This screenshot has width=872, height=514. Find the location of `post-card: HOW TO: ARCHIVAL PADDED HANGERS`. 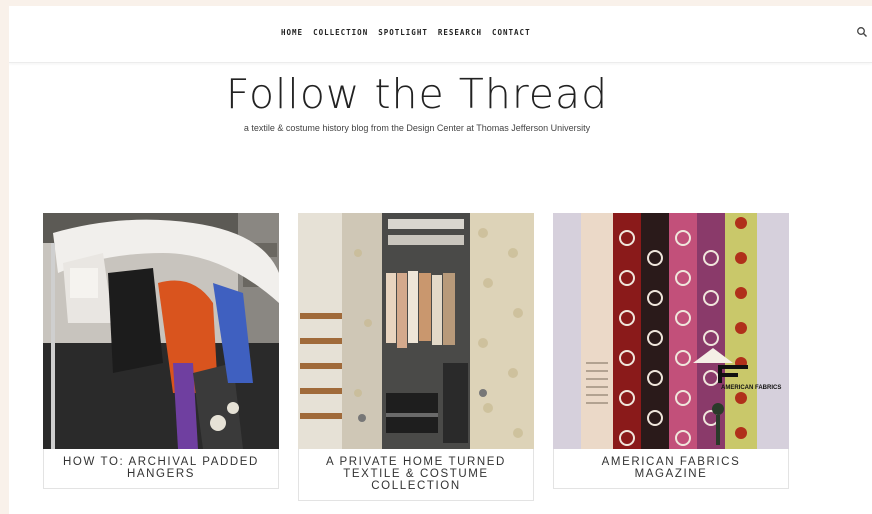

post-card: HOW TO: ARCHIVAL PADDED HANGERS is located at coordinates (161, 351).